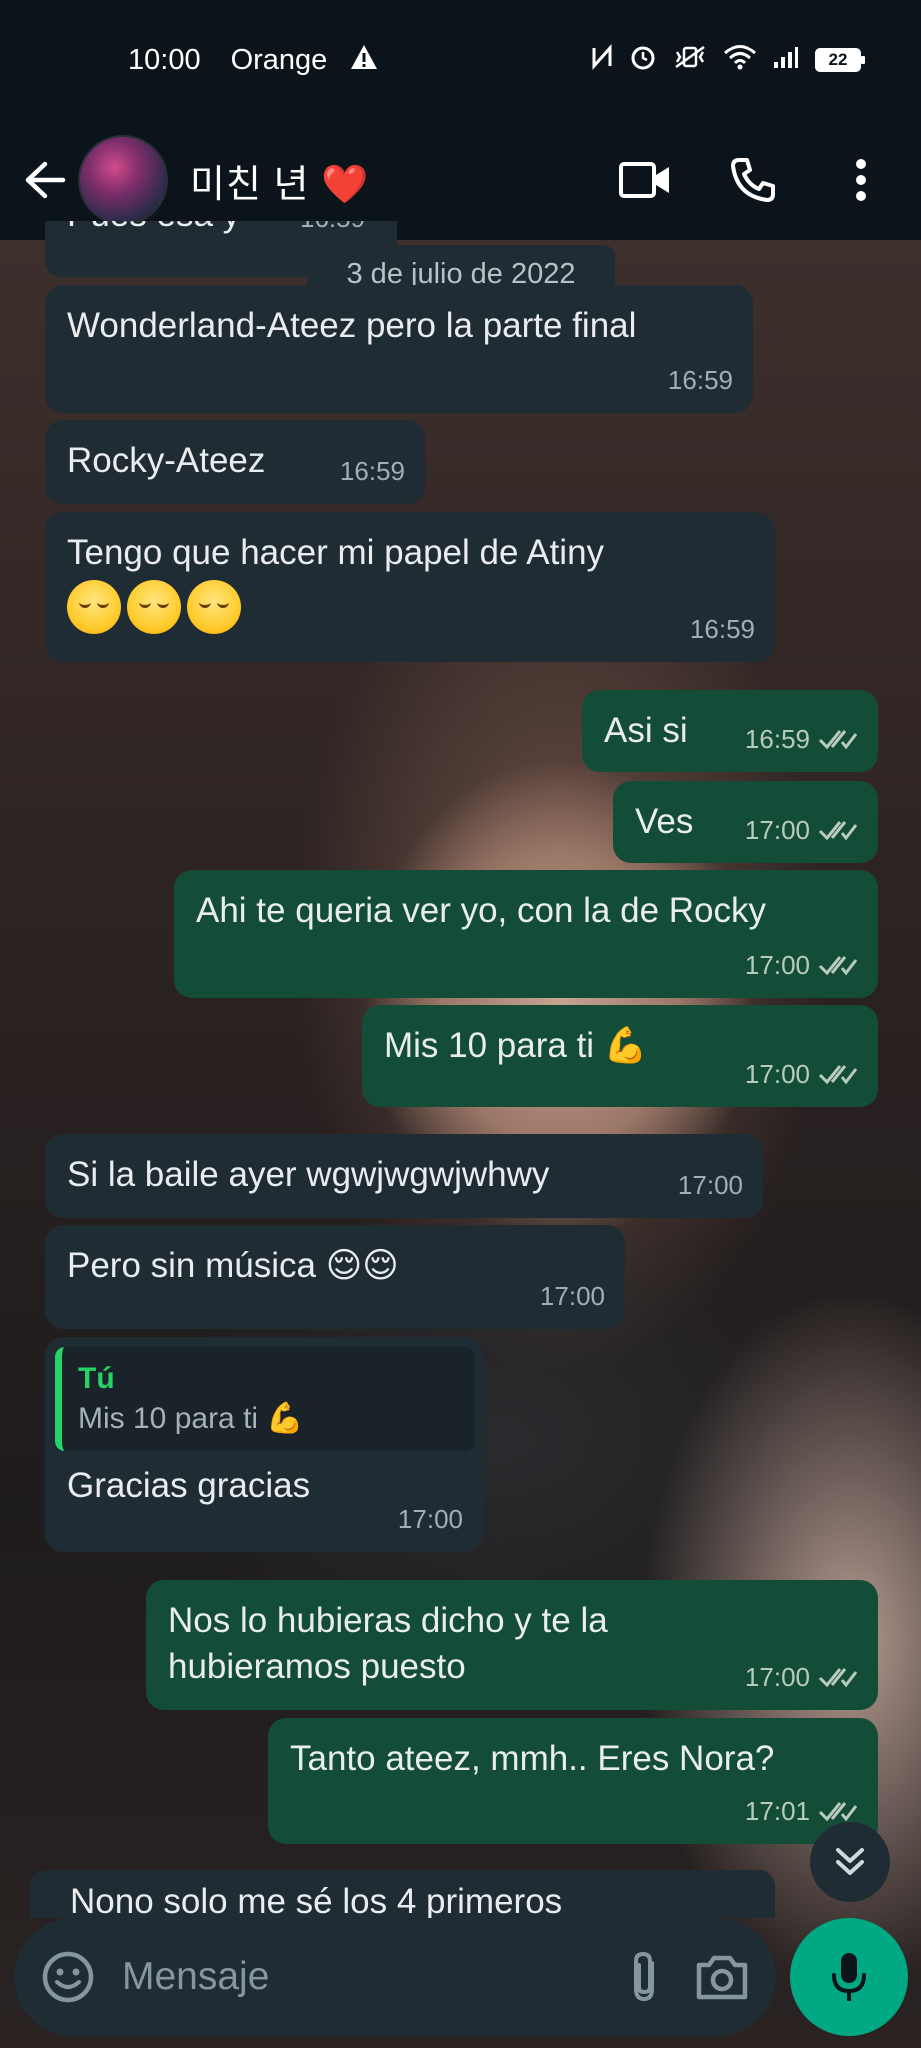 Image resolution: width=921 pixels, height=2048 pixels. I want to click on warning-icon, so click(364, 60).